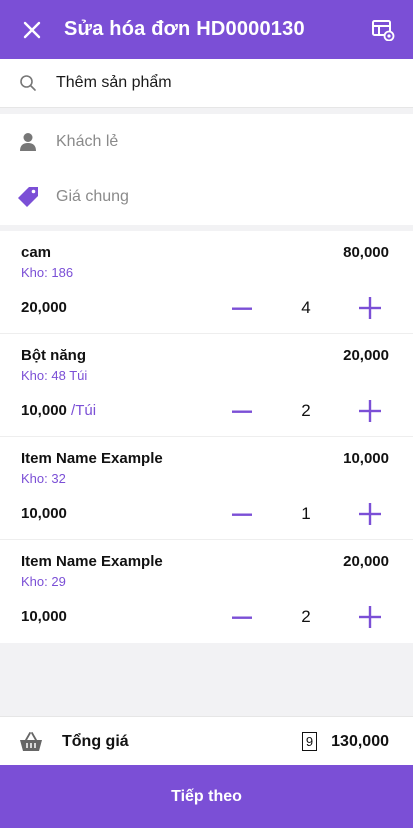 Image resolution: width=413 pixels, height=828 pixels. I want to click on item-price-value: 20,000, so click(44, 307).